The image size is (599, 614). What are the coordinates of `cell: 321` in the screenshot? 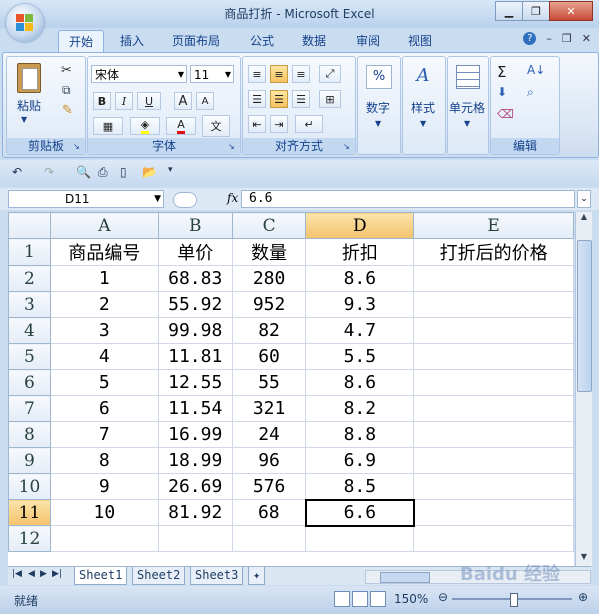 It's located at (269, 408).